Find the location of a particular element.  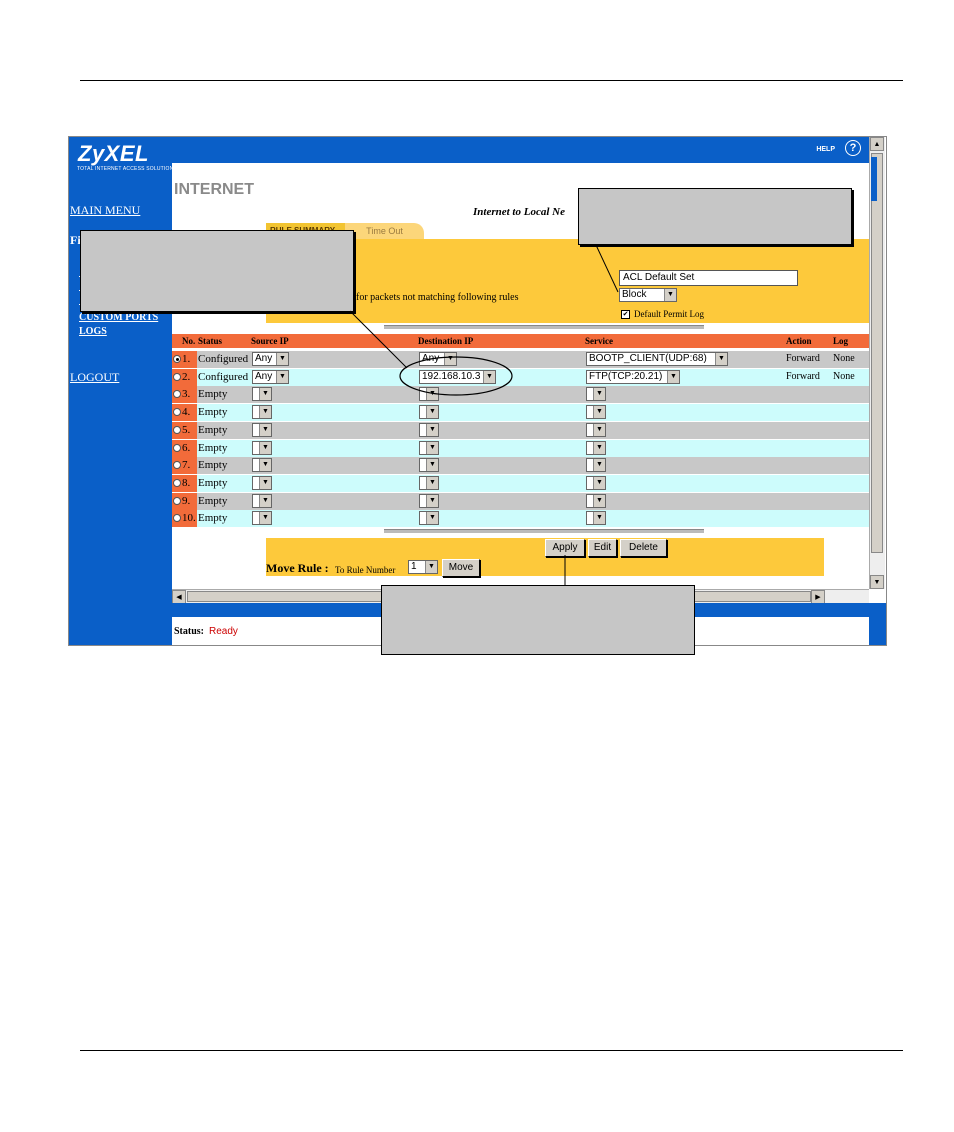

table-row: 7. Empty ▼ ▼ ▼ is located at coordinates (520, 466).